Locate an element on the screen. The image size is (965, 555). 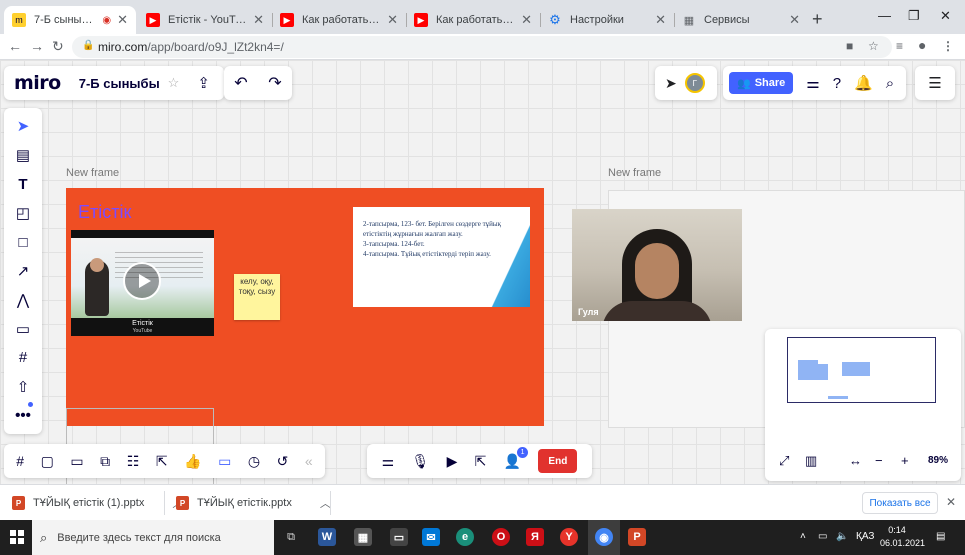
redo-icon: ↷ is located at coordinates (274, 83).